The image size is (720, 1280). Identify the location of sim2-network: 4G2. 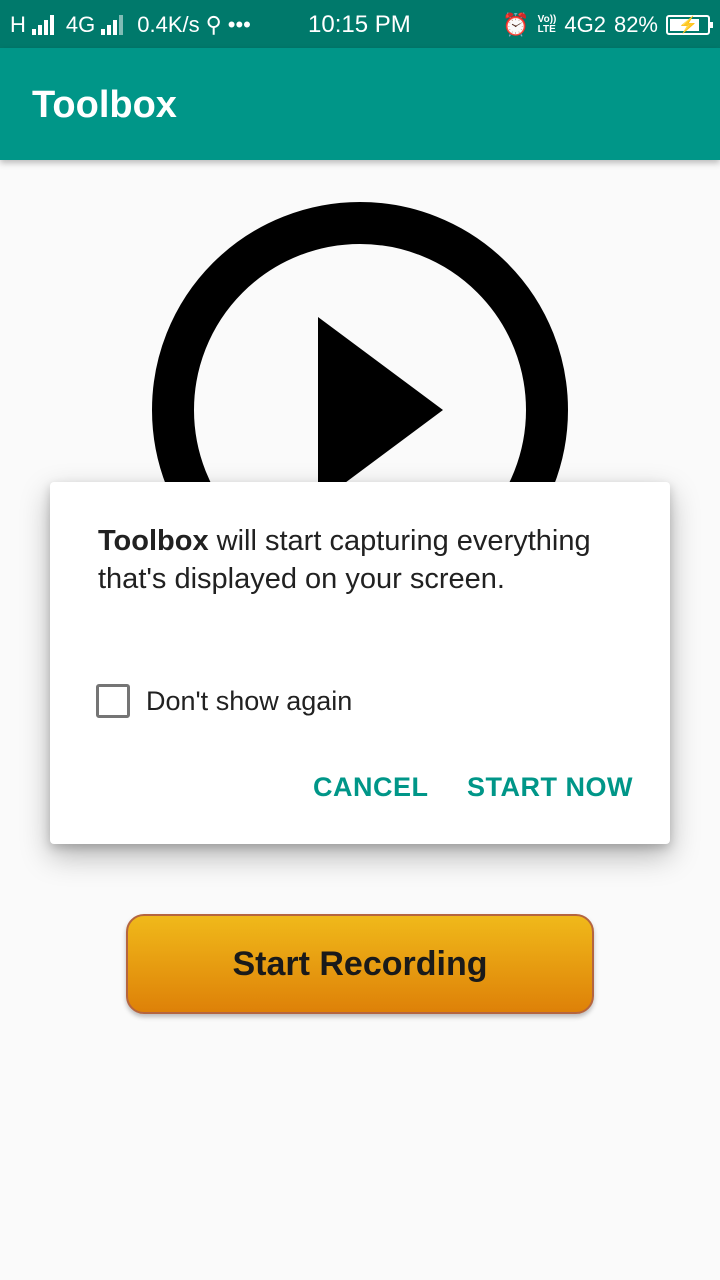
(585, 24).